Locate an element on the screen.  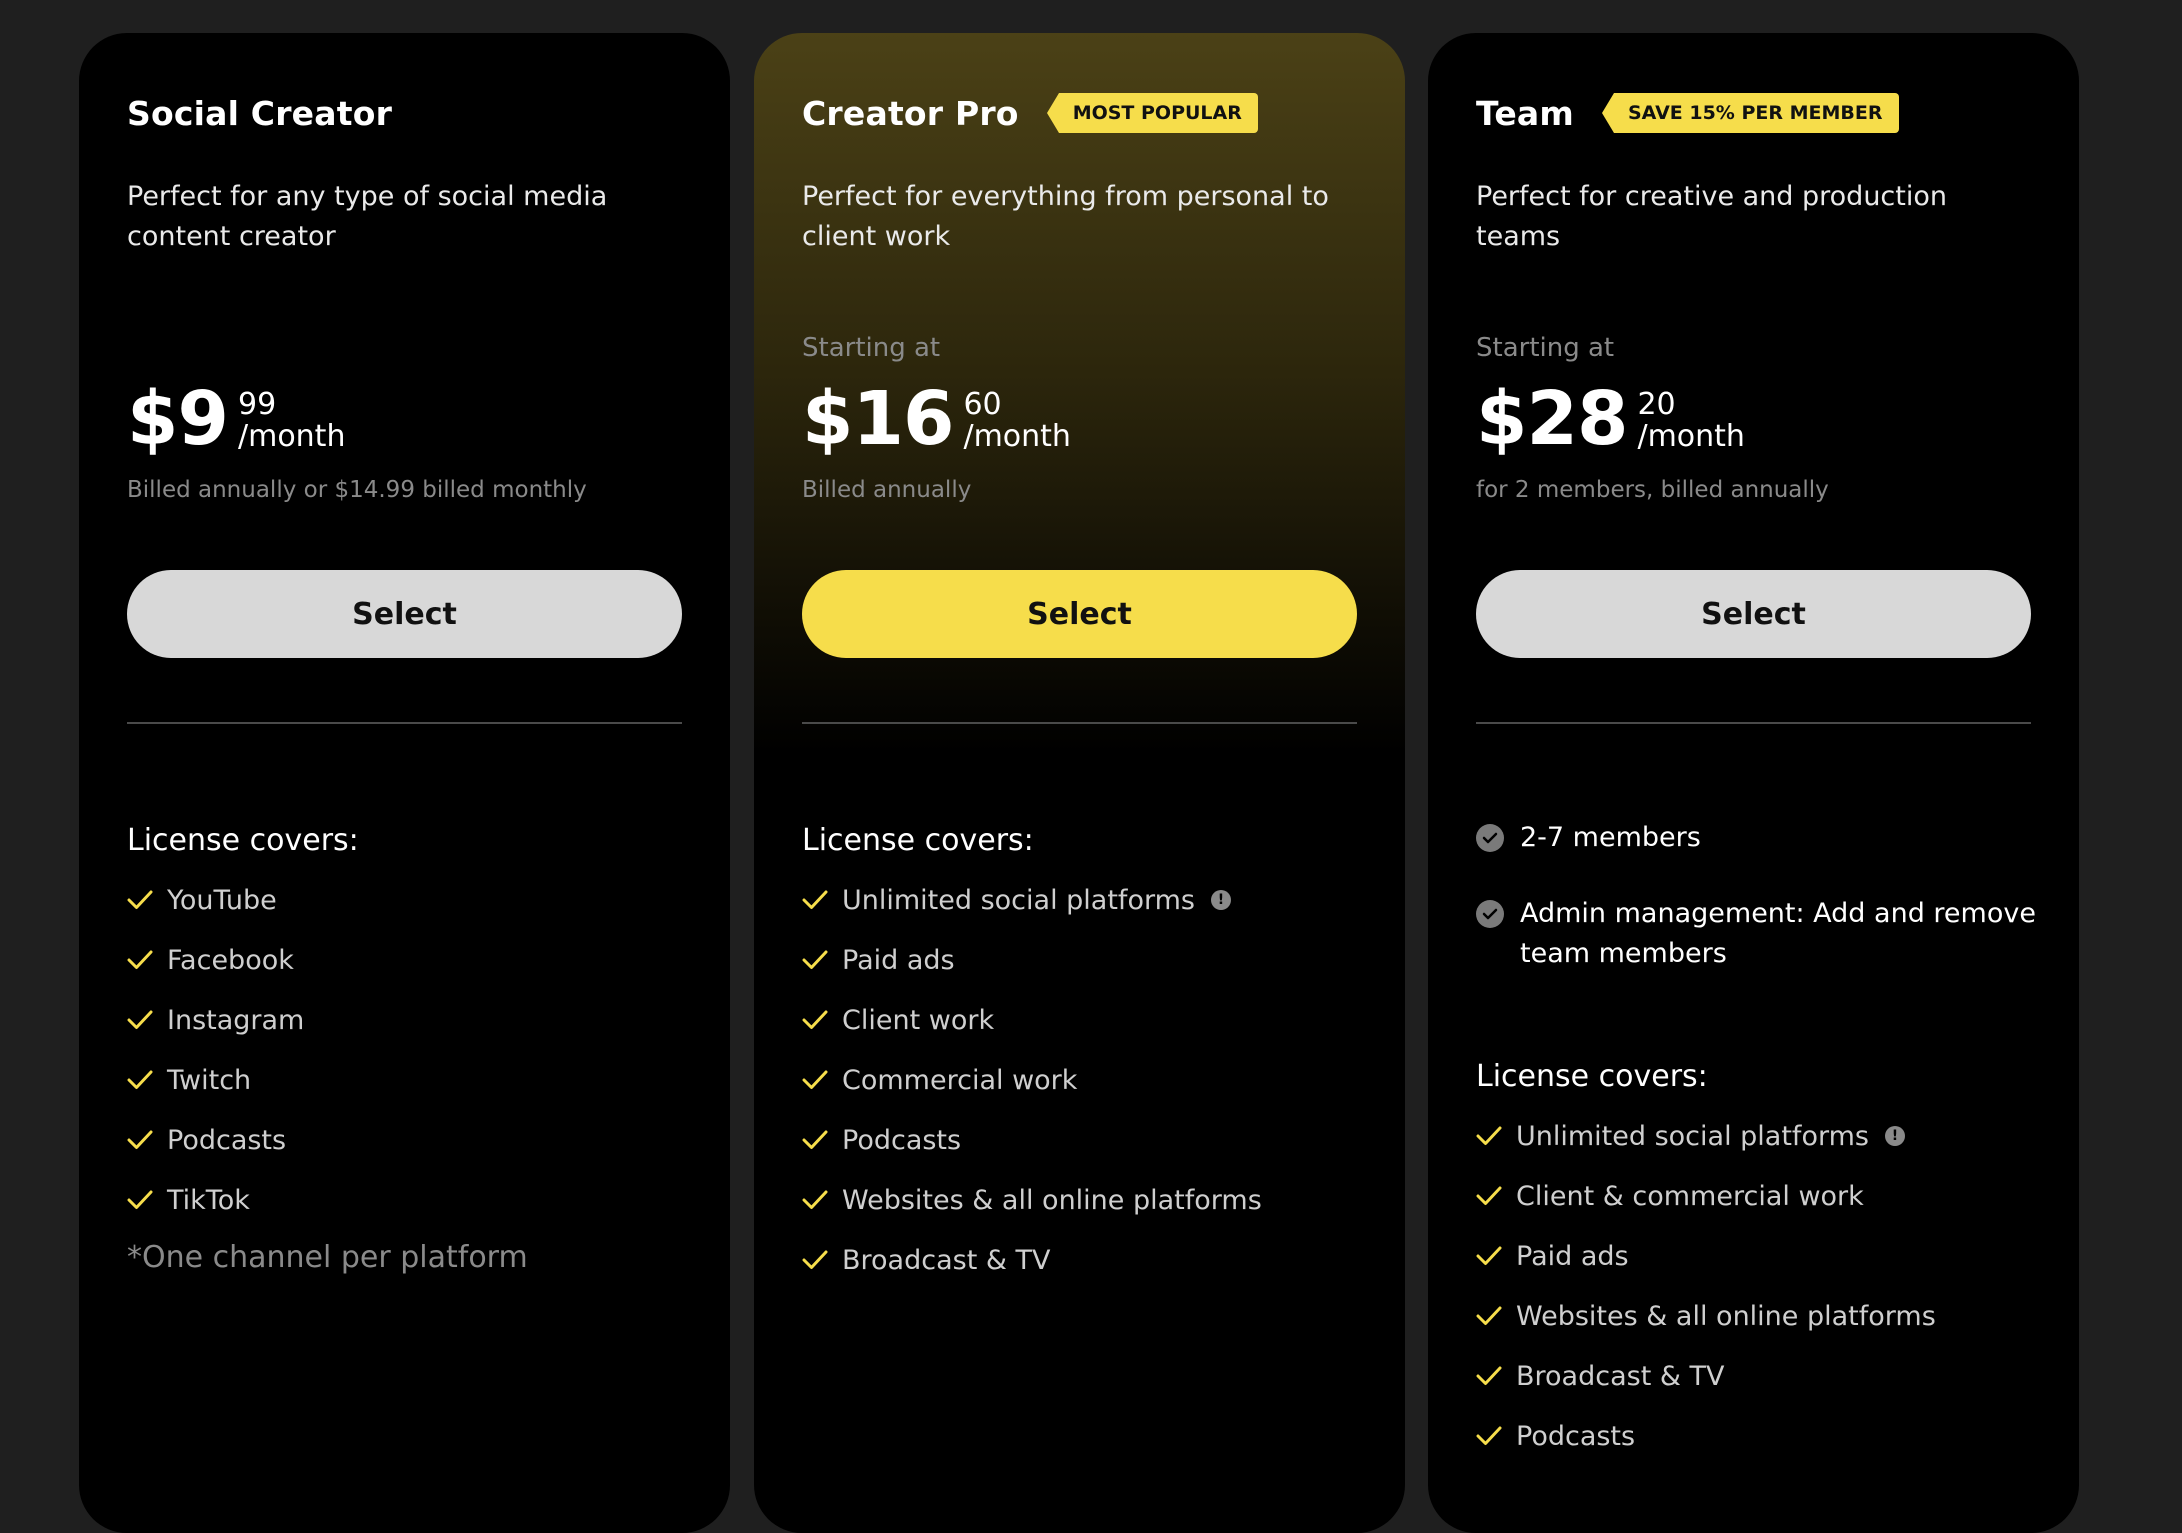
plan-title-row: Social Creator is located at coordinates (259, 113).